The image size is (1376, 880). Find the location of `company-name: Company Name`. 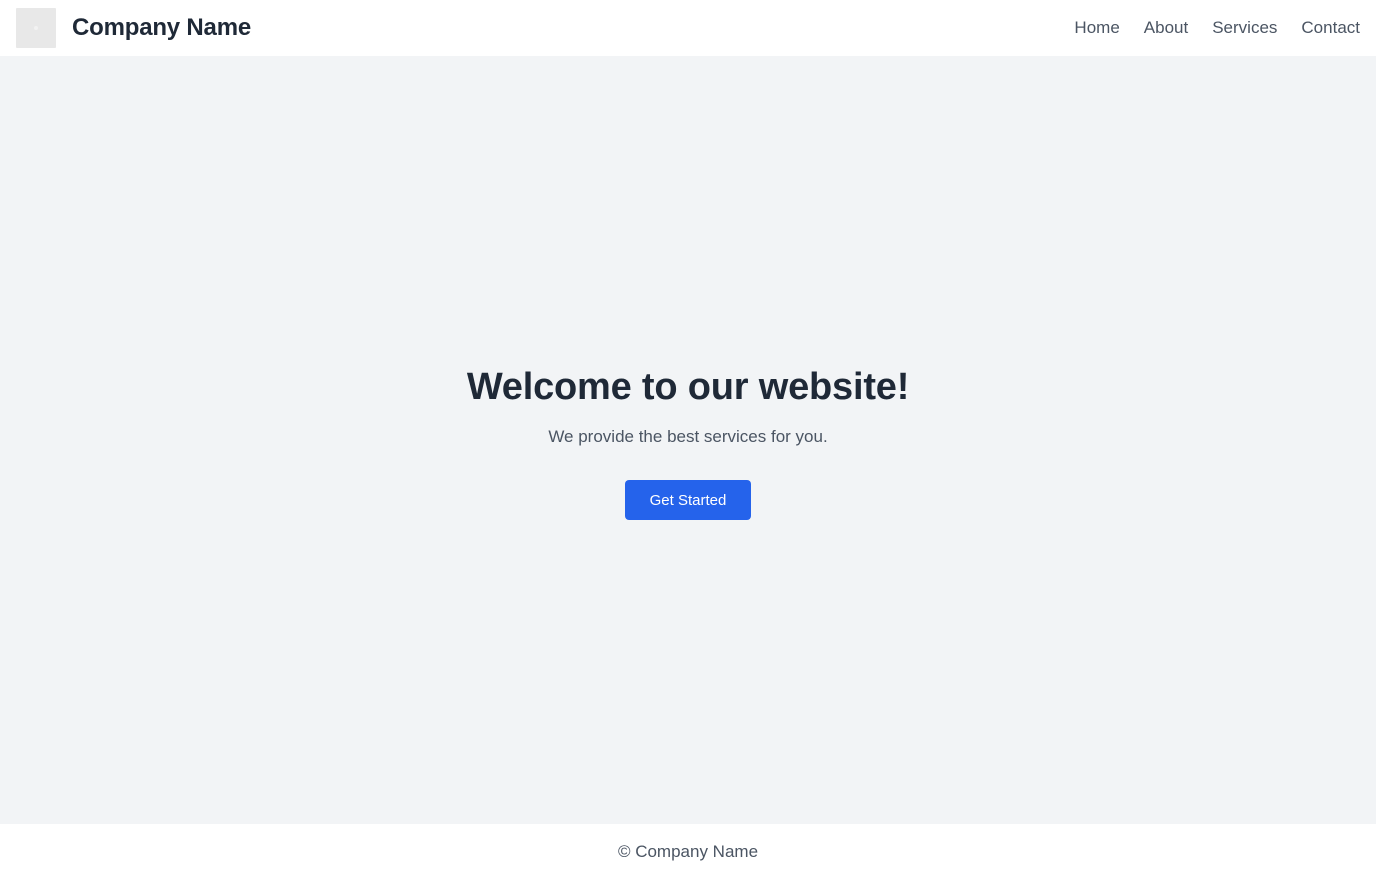

company-name: Company Name is located at coordinates (161, 27).